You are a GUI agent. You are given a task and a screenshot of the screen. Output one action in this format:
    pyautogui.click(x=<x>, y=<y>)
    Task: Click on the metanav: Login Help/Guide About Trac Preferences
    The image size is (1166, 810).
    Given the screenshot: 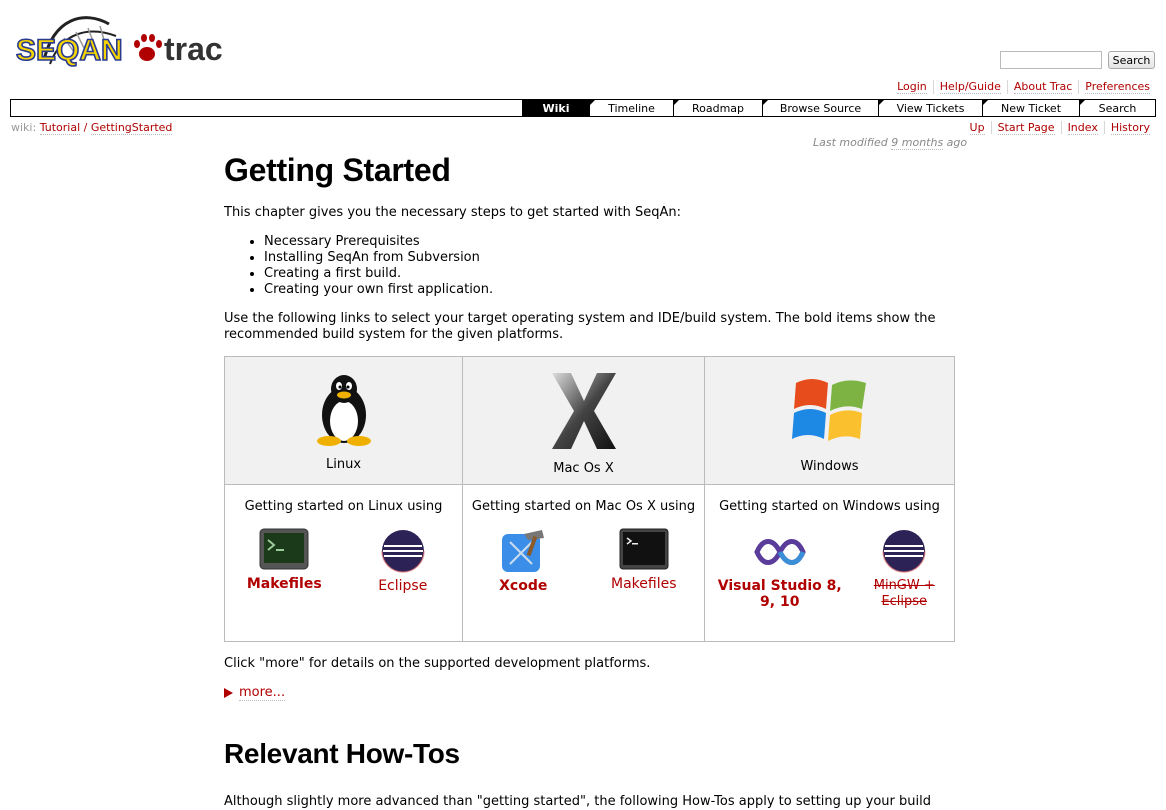 What is the action you would take?
    pyautogui.click(x=1023, y=87)
    